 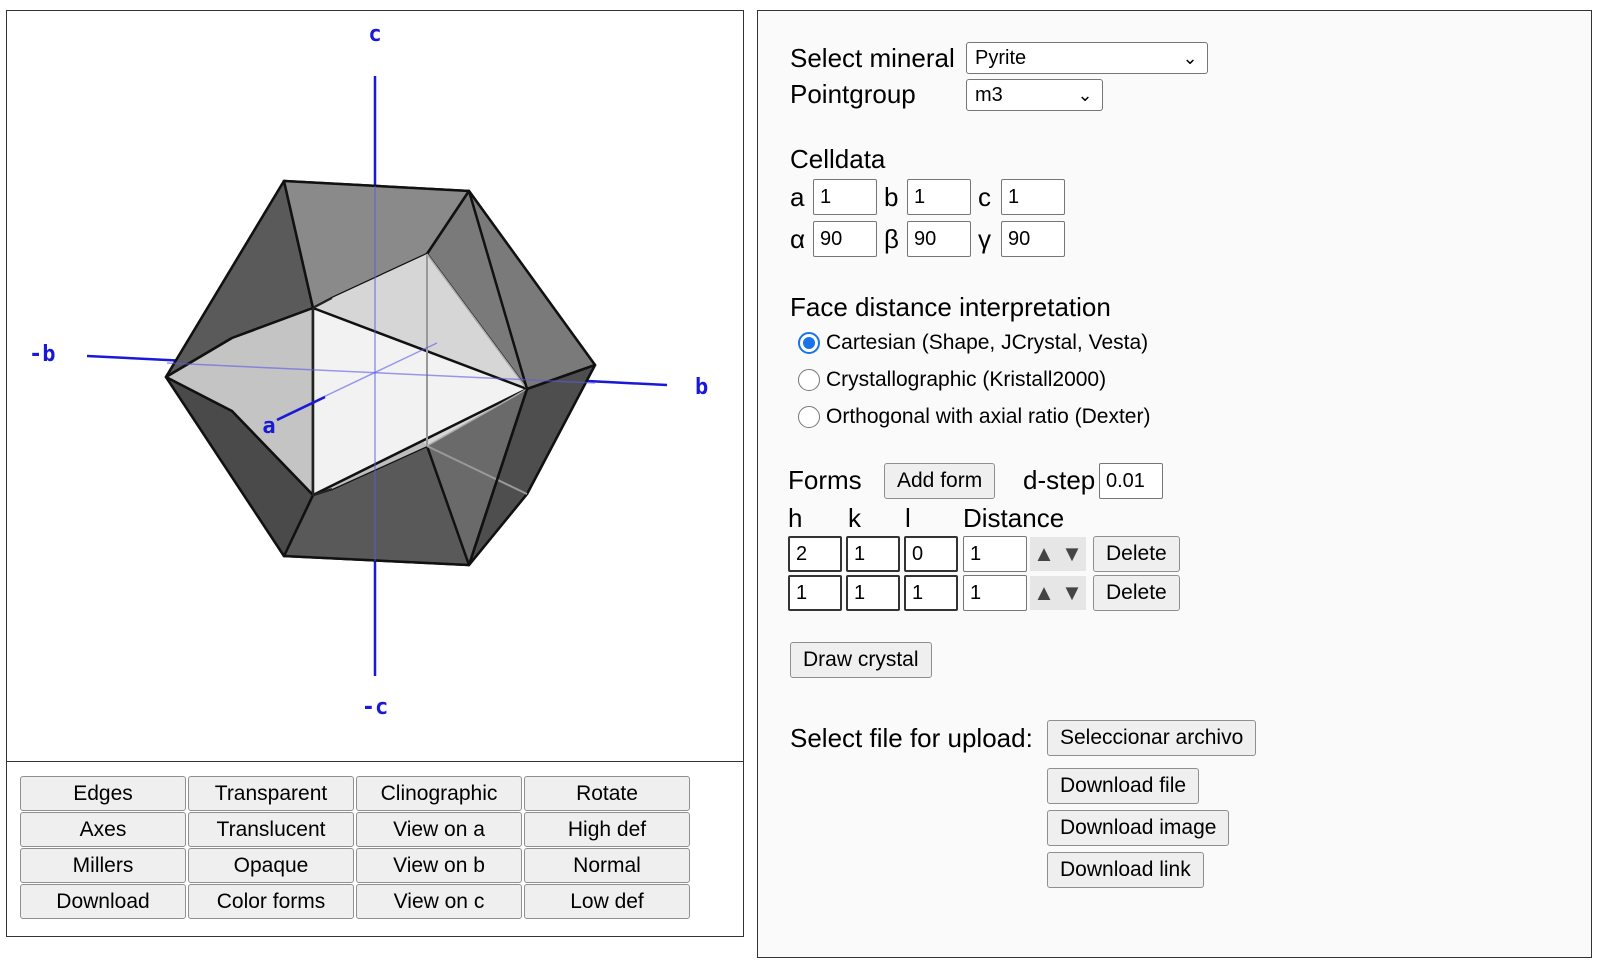 I want to click on clinographic-button: Clinographic, so click(x=439, y=793).